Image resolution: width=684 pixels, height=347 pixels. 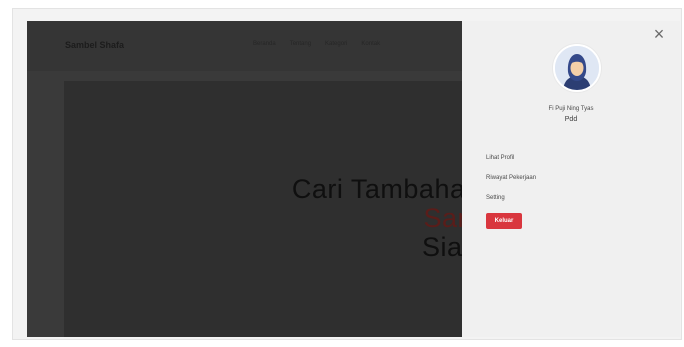 What do you see at coordinates (370, 44) in the screenshot?
I see `nav-link-kontak: Kontak` at bounding box center [370, 44].